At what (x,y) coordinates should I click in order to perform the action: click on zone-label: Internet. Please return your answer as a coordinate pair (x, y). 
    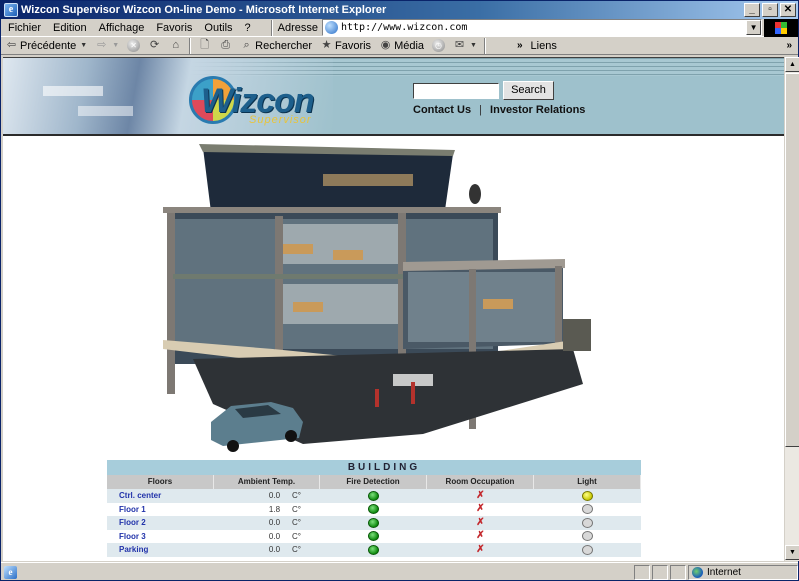
    Looking at the image, I should click on (724, 572).